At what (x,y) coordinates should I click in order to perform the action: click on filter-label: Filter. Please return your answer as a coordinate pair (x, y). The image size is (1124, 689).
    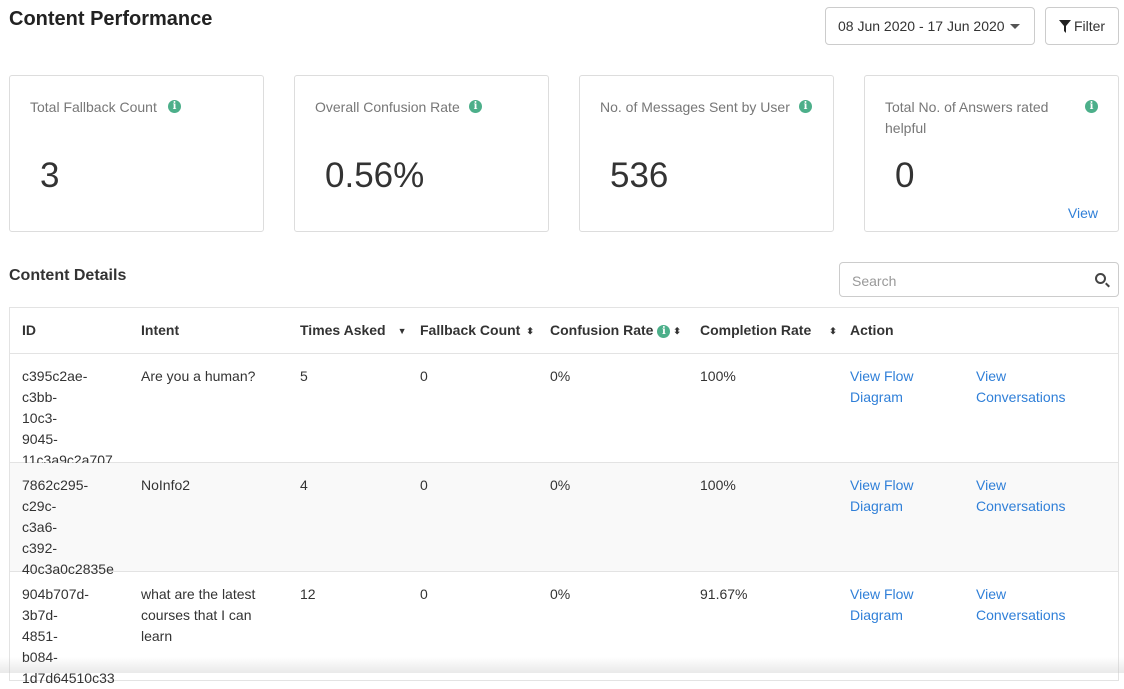
    Looking at the image, I should click on (1089, 26).